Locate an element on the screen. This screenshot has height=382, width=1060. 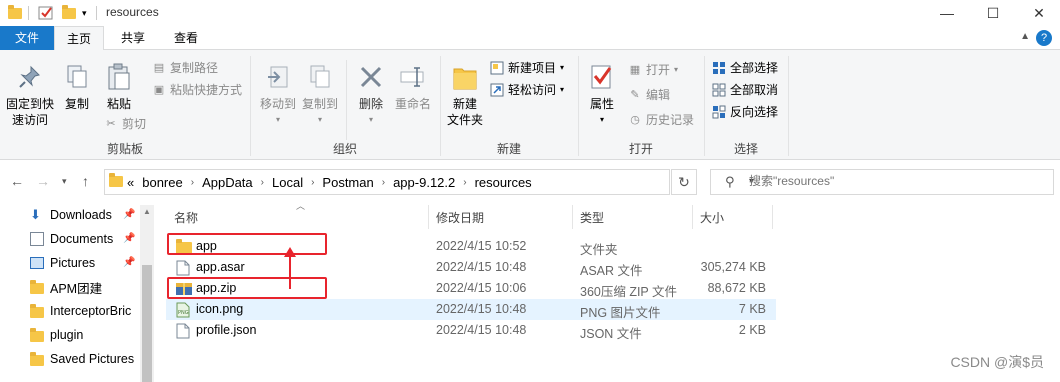
file-size: 305,274 KB is located at coordinates (733, 267).